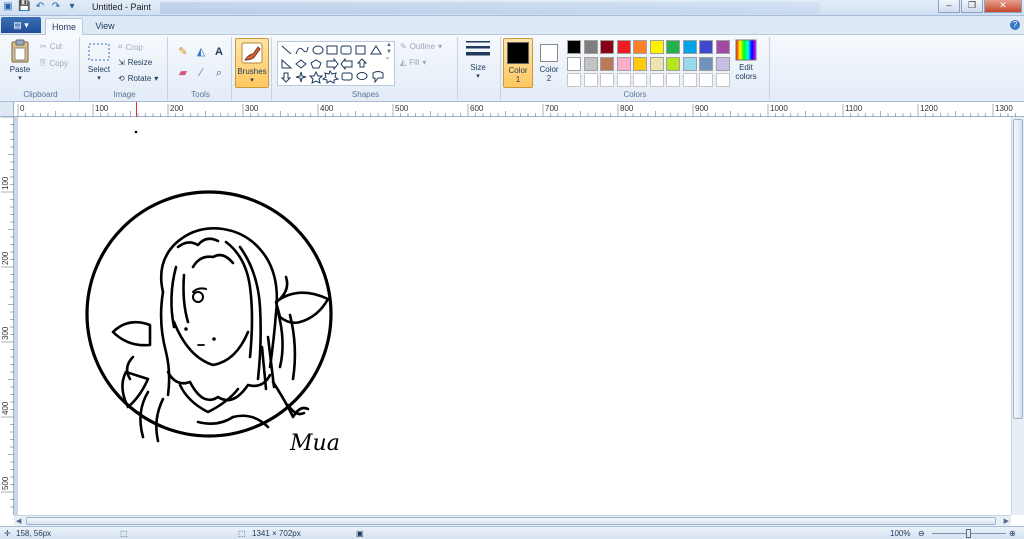  I want to click on outline-button: ✎ Outline ▾, so click(421, 46).